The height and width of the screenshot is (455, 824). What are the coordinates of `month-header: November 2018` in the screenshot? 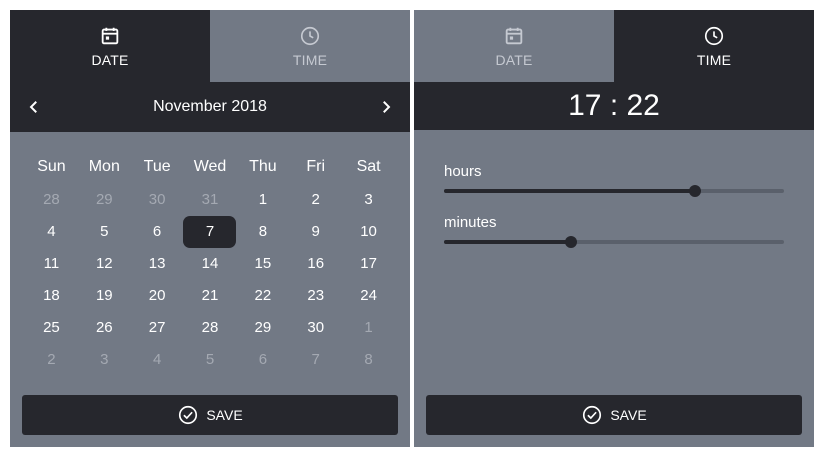 It's located at (210, 107).